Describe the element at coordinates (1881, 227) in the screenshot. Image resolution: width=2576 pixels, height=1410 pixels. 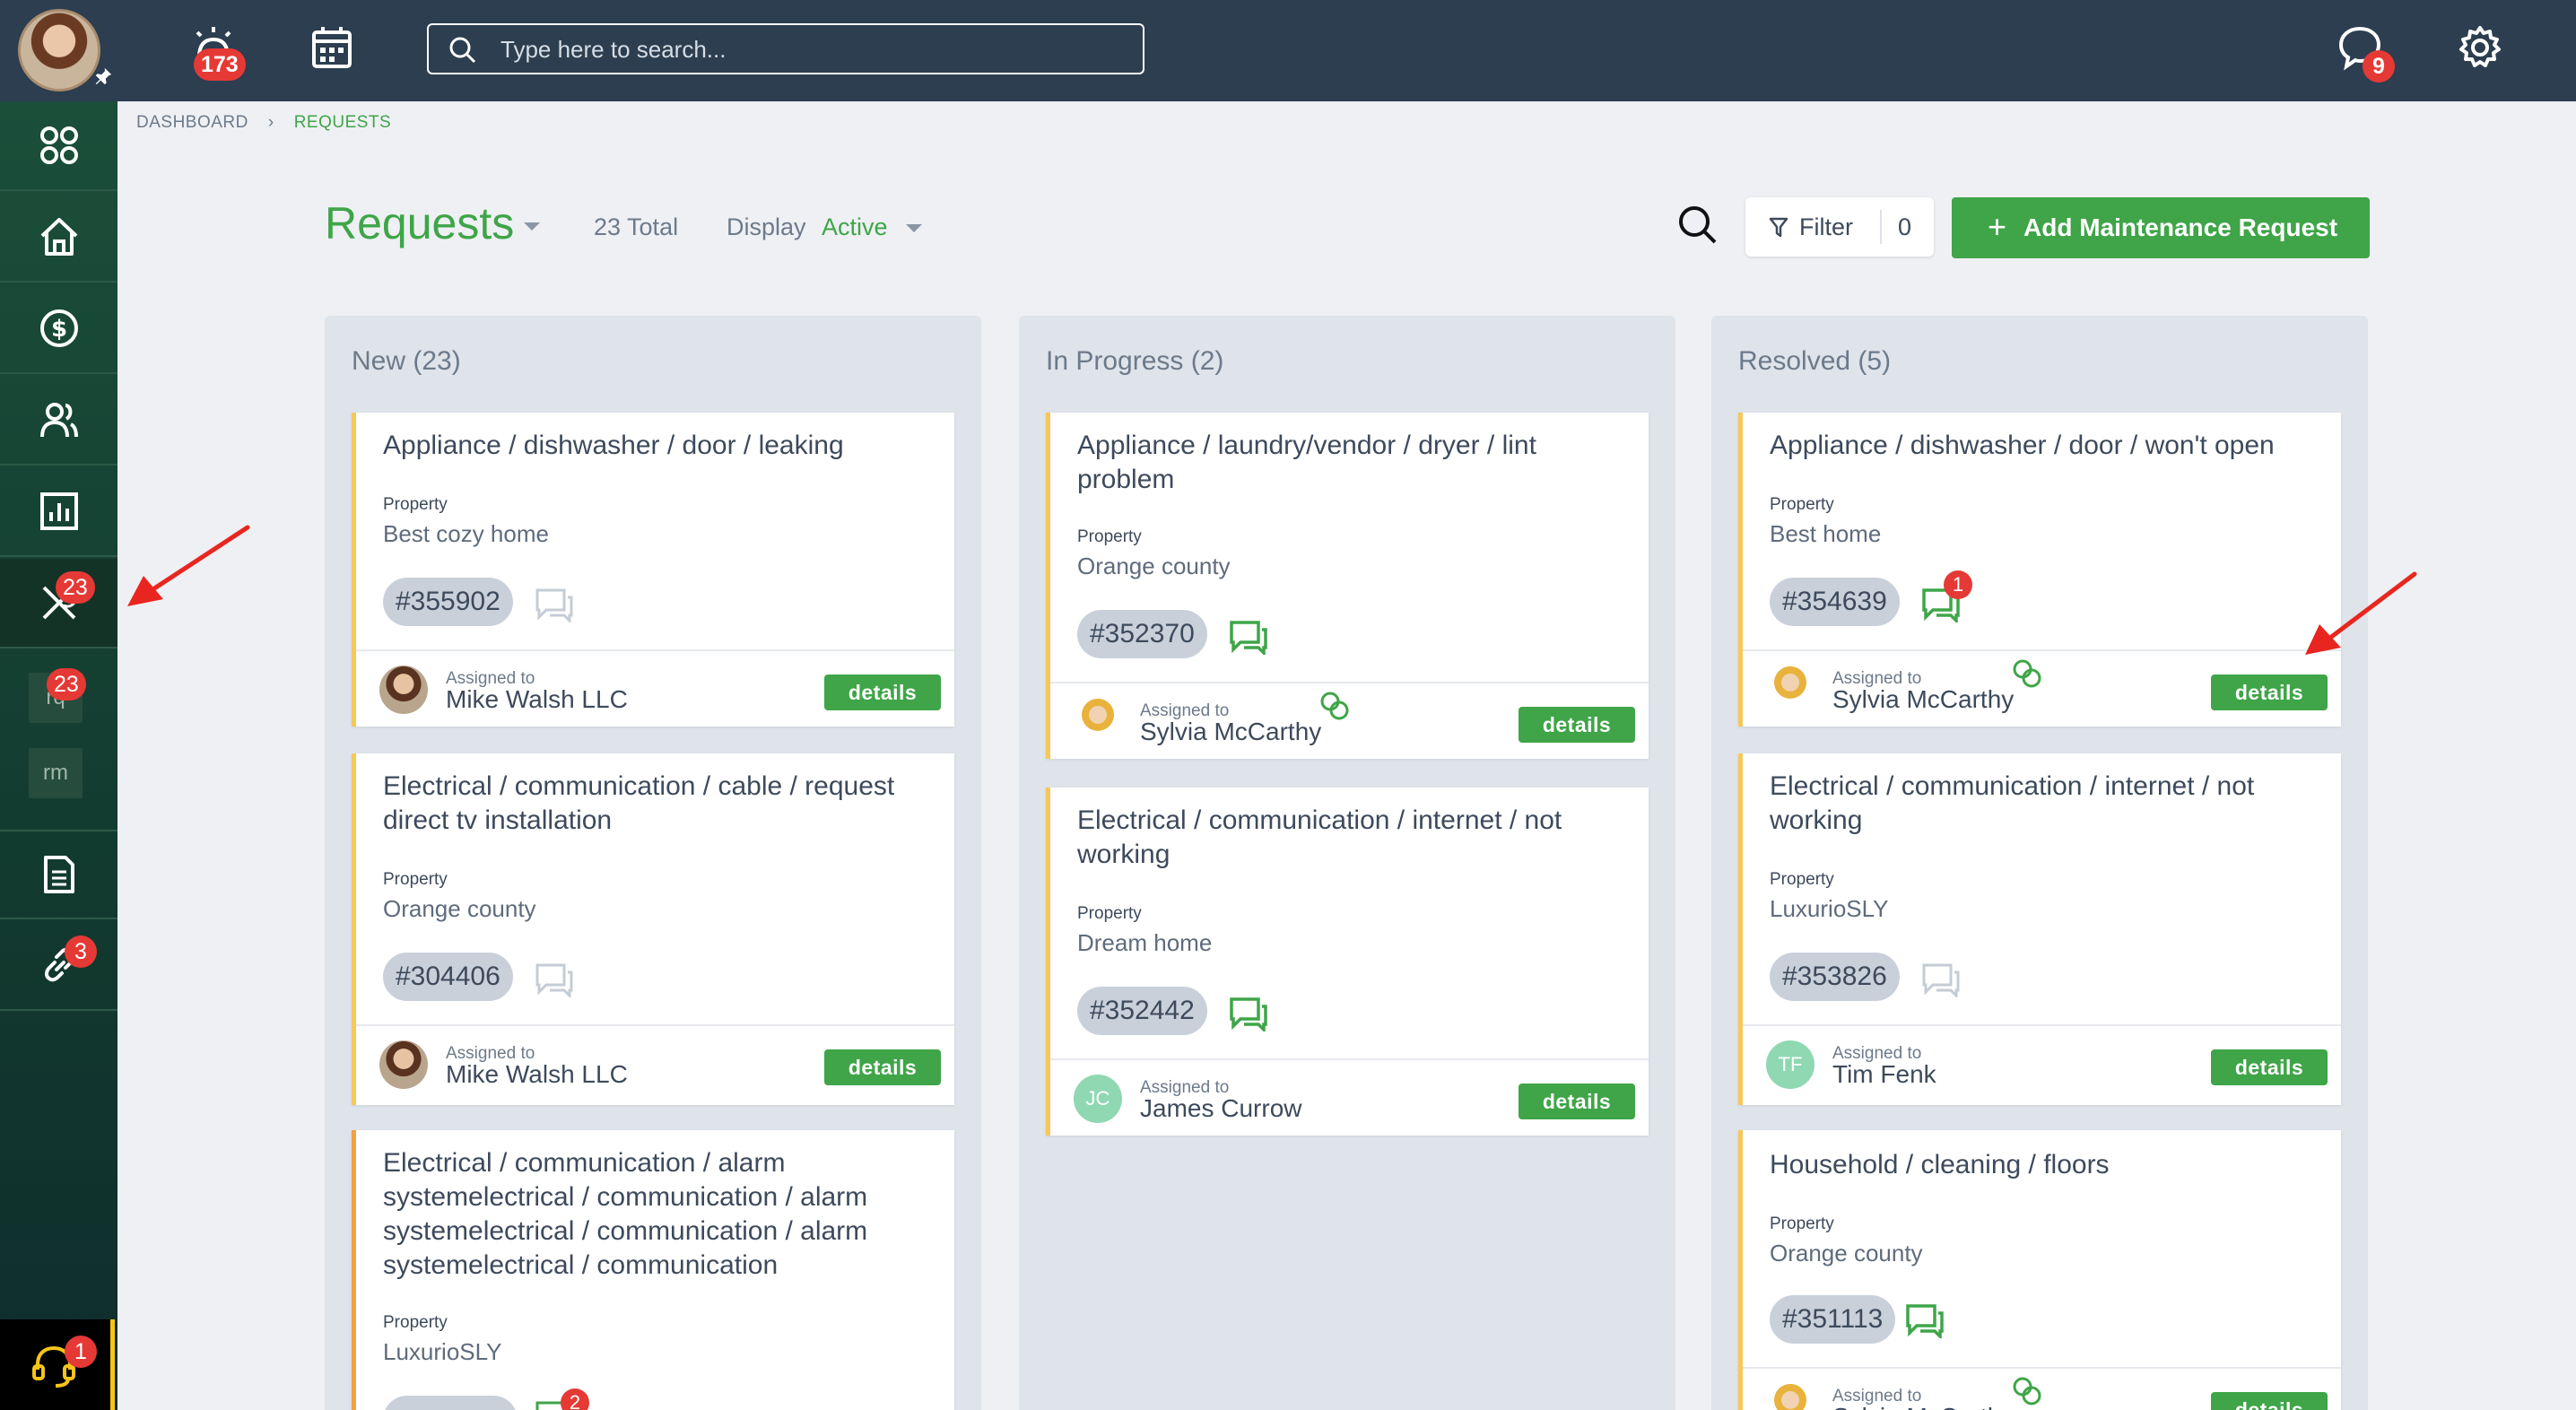
I see `filter-divider` at that location.